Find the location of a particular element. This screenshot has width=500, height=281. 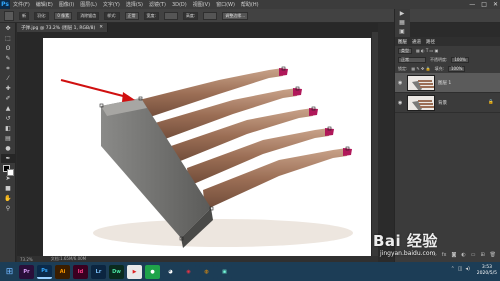

lock-fill-row: 锁定: ▦ ✎ ✥ 🔒 填充: 100% is located at coordinates (447, 68).